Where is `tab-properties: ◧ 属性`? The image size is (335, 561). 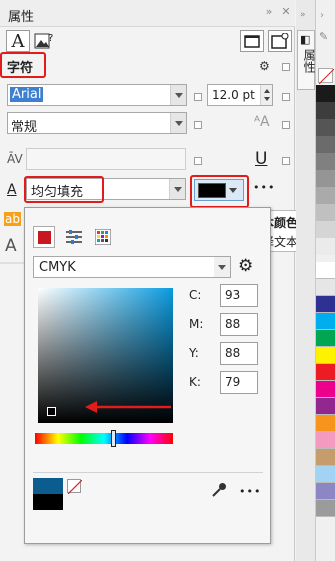 tab-properties: ◧ 属性 is located at coordinates (306, 60).